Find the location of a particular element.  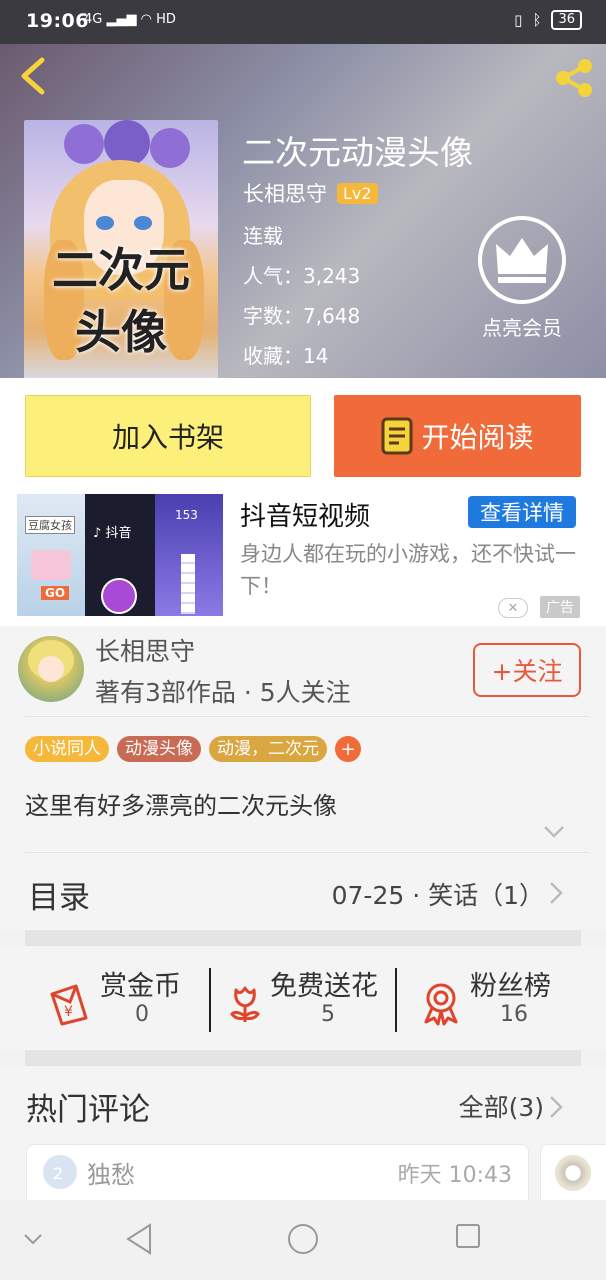

commenter-avatar is located at coordinates (573, 1173).